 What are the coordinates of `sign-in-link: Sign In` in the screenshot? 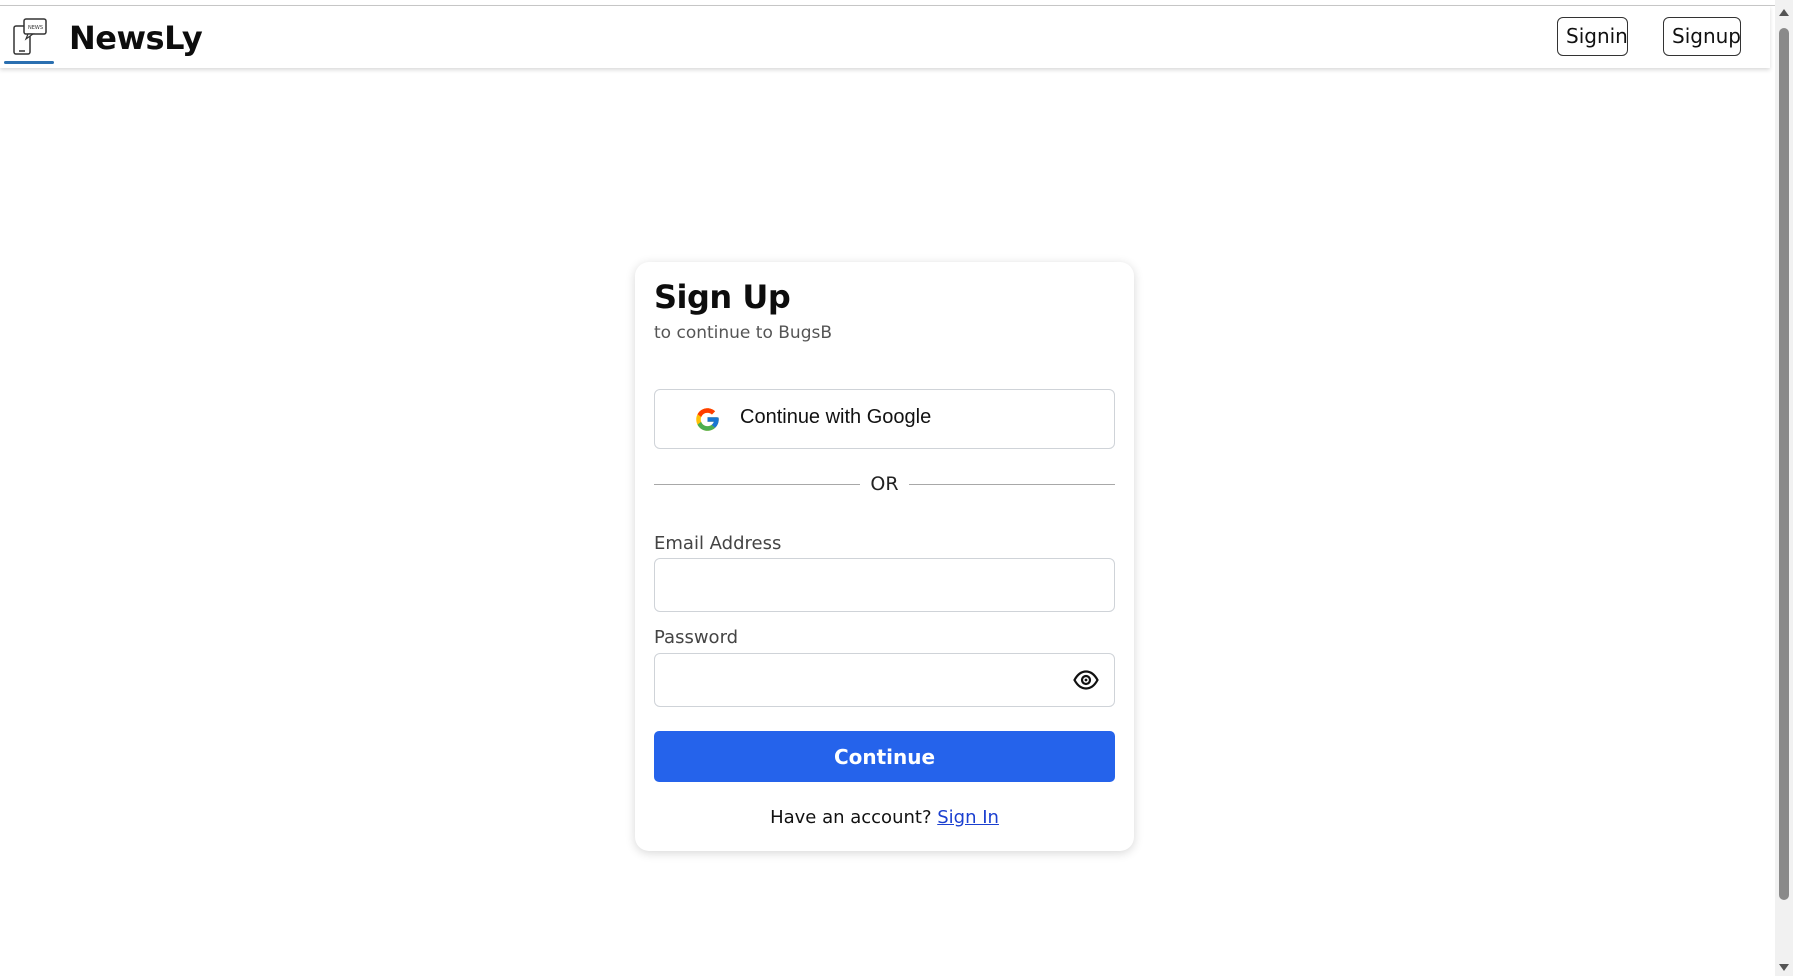 It's located at (968, 817).